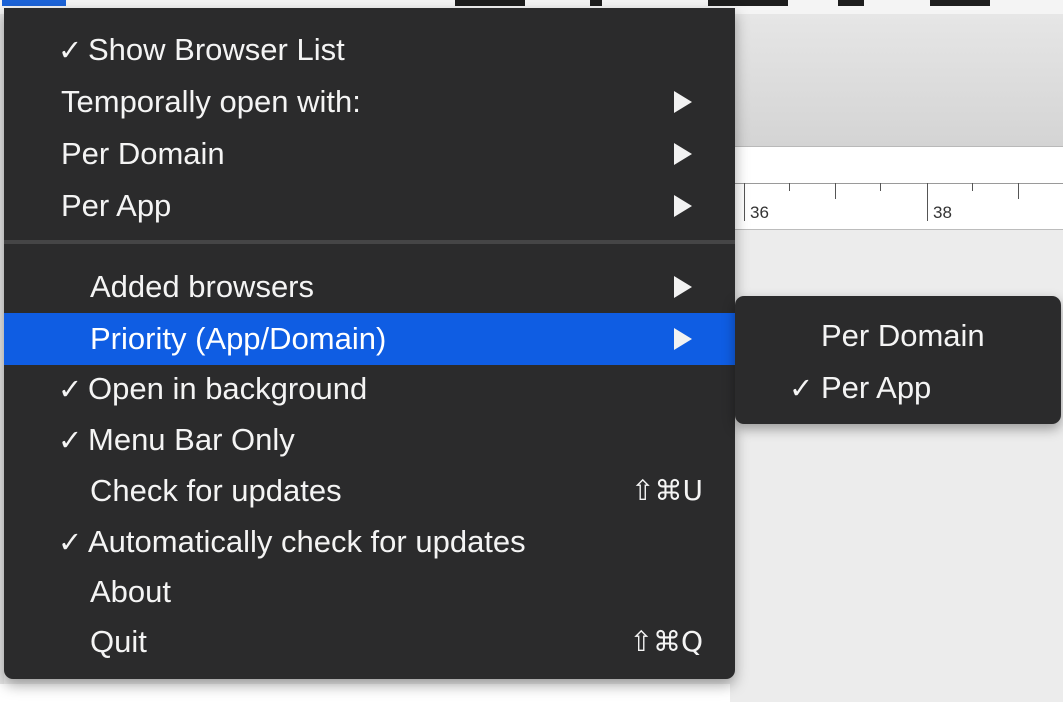 The height and width of the screenshot is (702, 1063). Describe the element at coordinates (365, 693) in the screenshot. I see `window-bottom` at that location.